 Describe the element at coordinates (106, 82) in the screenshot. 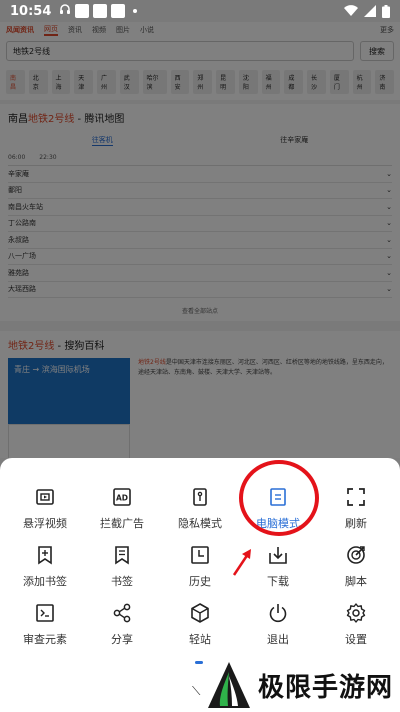

I see `city-tab: 广州` at that location.